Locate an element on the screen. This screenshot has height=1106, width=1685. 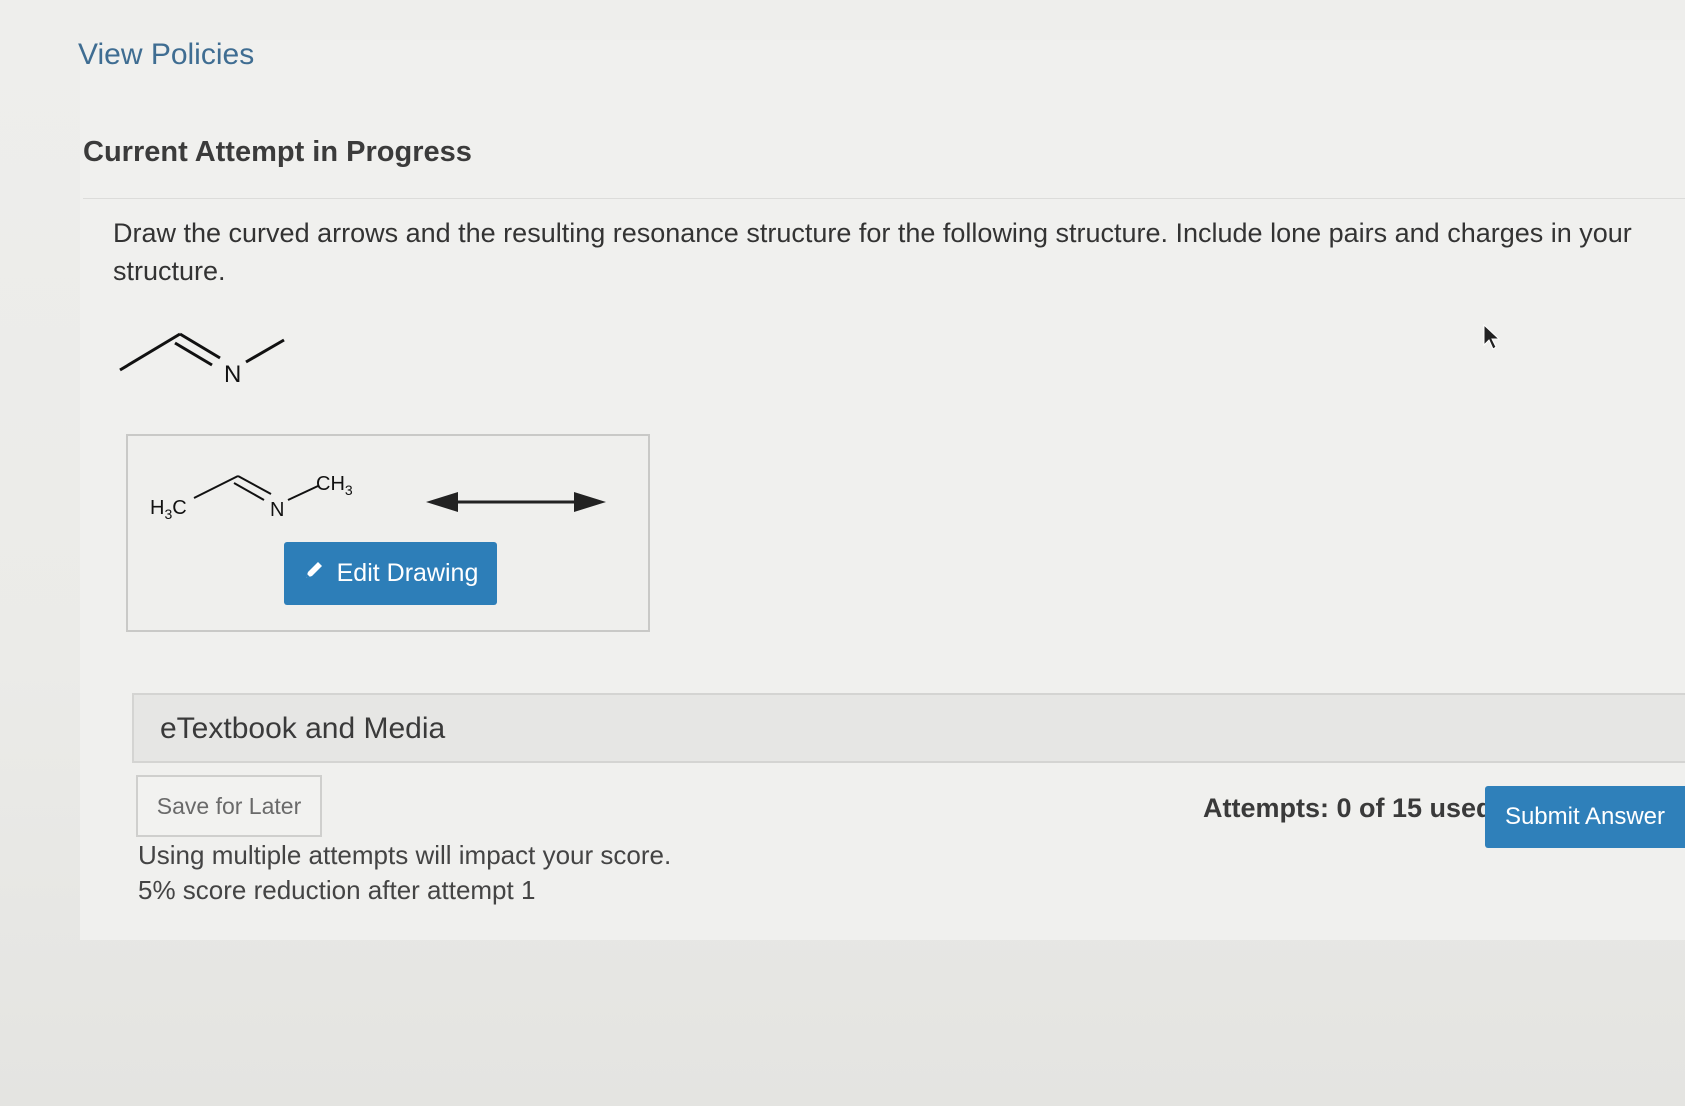
svg-text: CH3 is located at coordinates (334, 485).